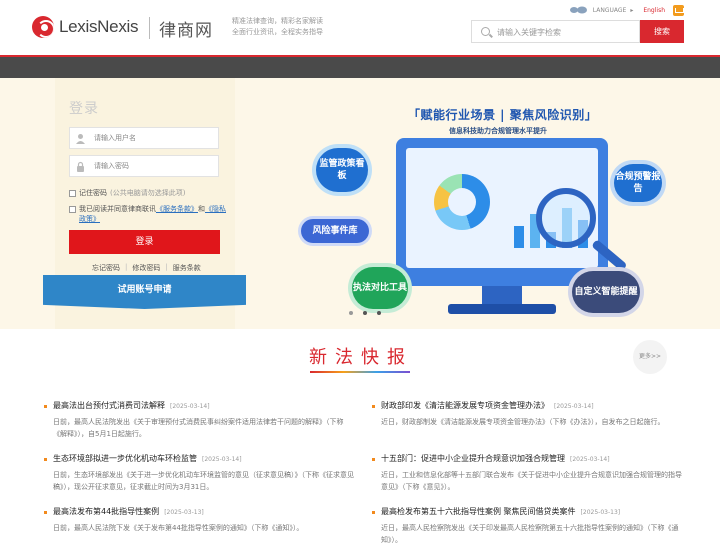 The height and width of the screenshot is (546, 720). What do you see at coordinates (149, 28) in the screenshot?
I see `logo-divider` at bounding box center [149, 28].